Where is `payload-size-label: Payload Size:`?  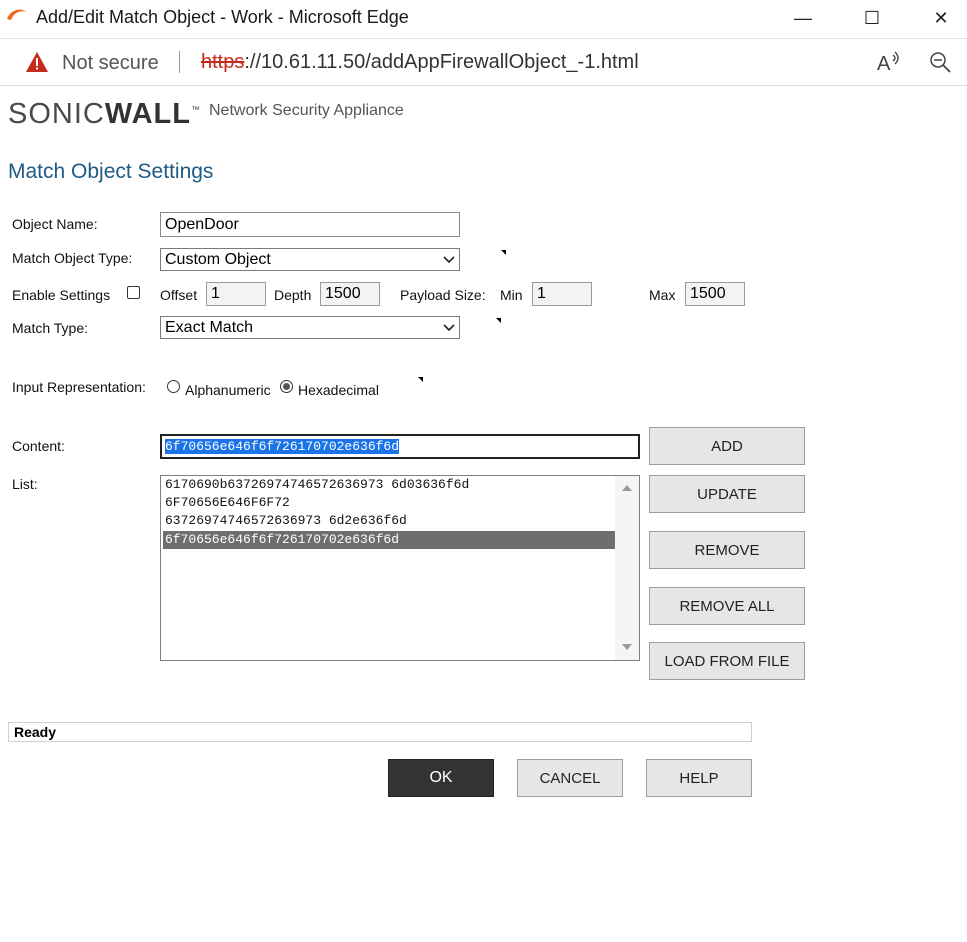 payload-size-label: Payload Size: is located at coordinates (443, 295).